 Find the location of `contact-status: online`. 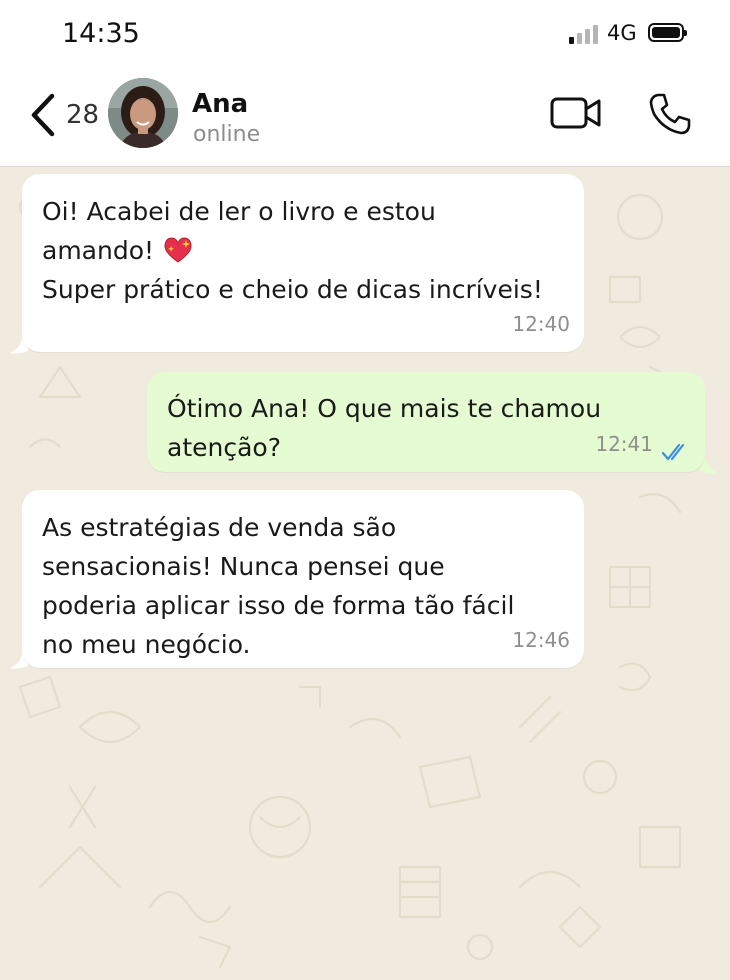

contact-status: online is located at coordinates (227, 134).